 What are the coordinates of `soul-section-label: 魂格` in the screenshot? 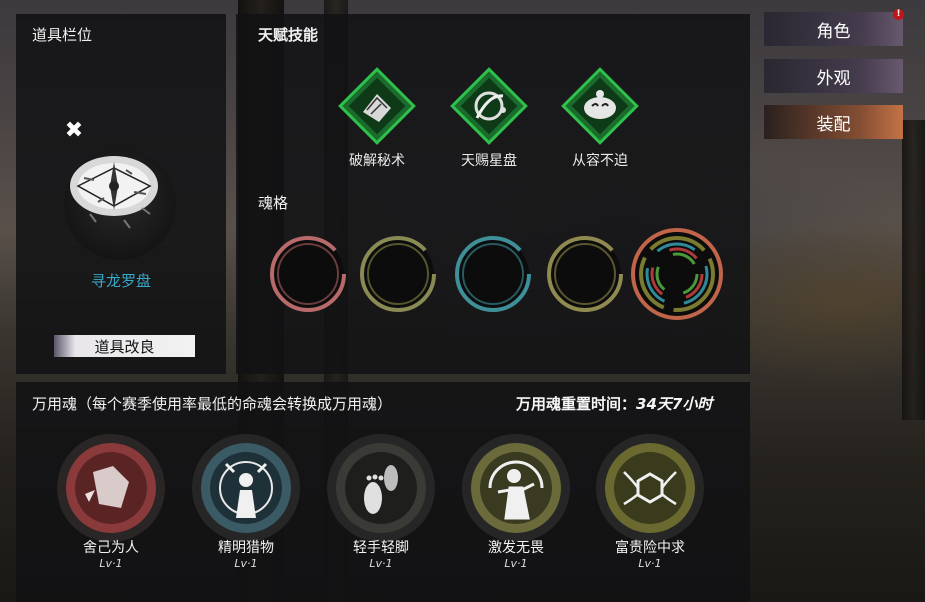 It's located at (273, 203).